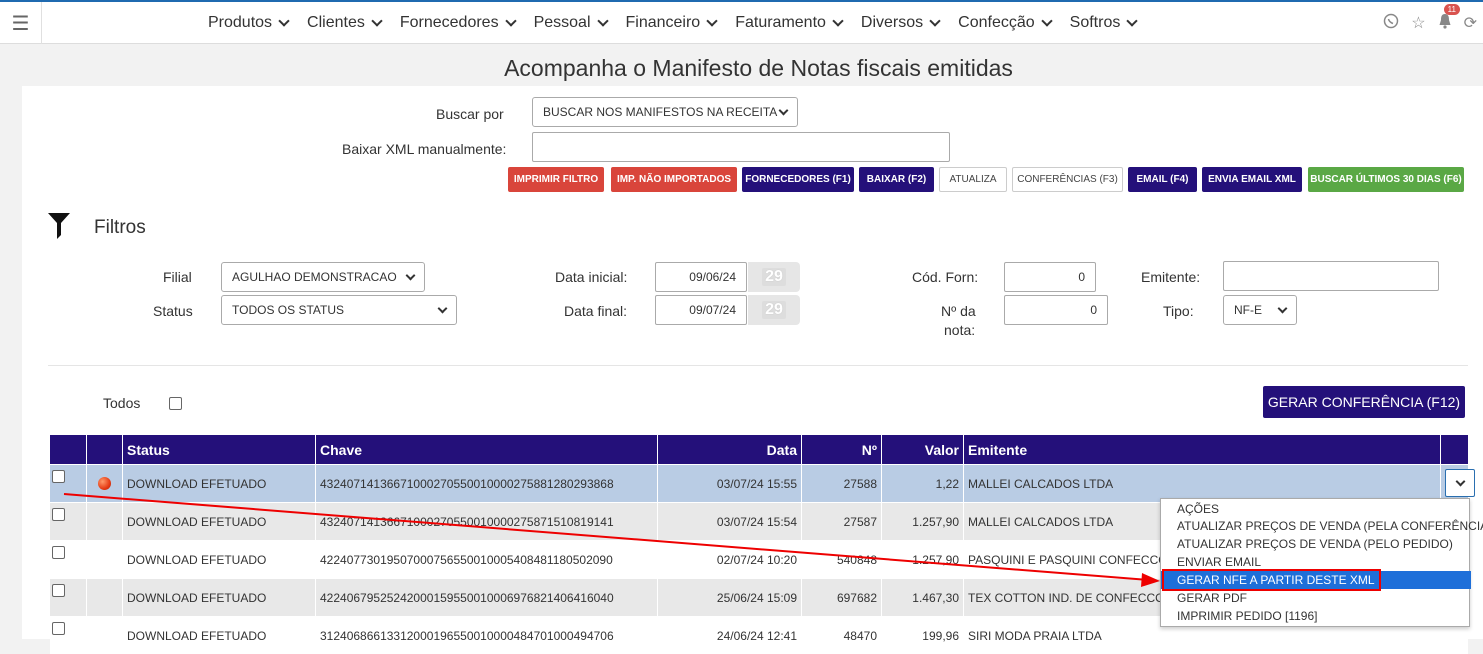 This screenshot has width=1483, height=654. I want to click on dd-imprimir-pedido: IMPRIMIR PEDIDO [1196], so click(1316, 616).